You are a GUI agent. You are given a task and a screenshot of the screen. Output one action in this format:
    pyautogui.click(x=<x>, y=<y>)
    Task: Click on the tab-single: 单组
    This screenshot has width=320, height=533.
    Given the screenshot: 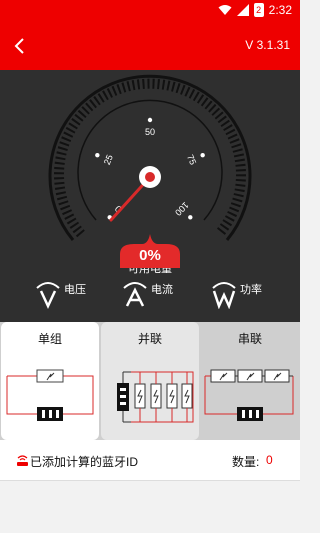 What is the action you would take?
    pyautogui.click(x=50, y=381)
    